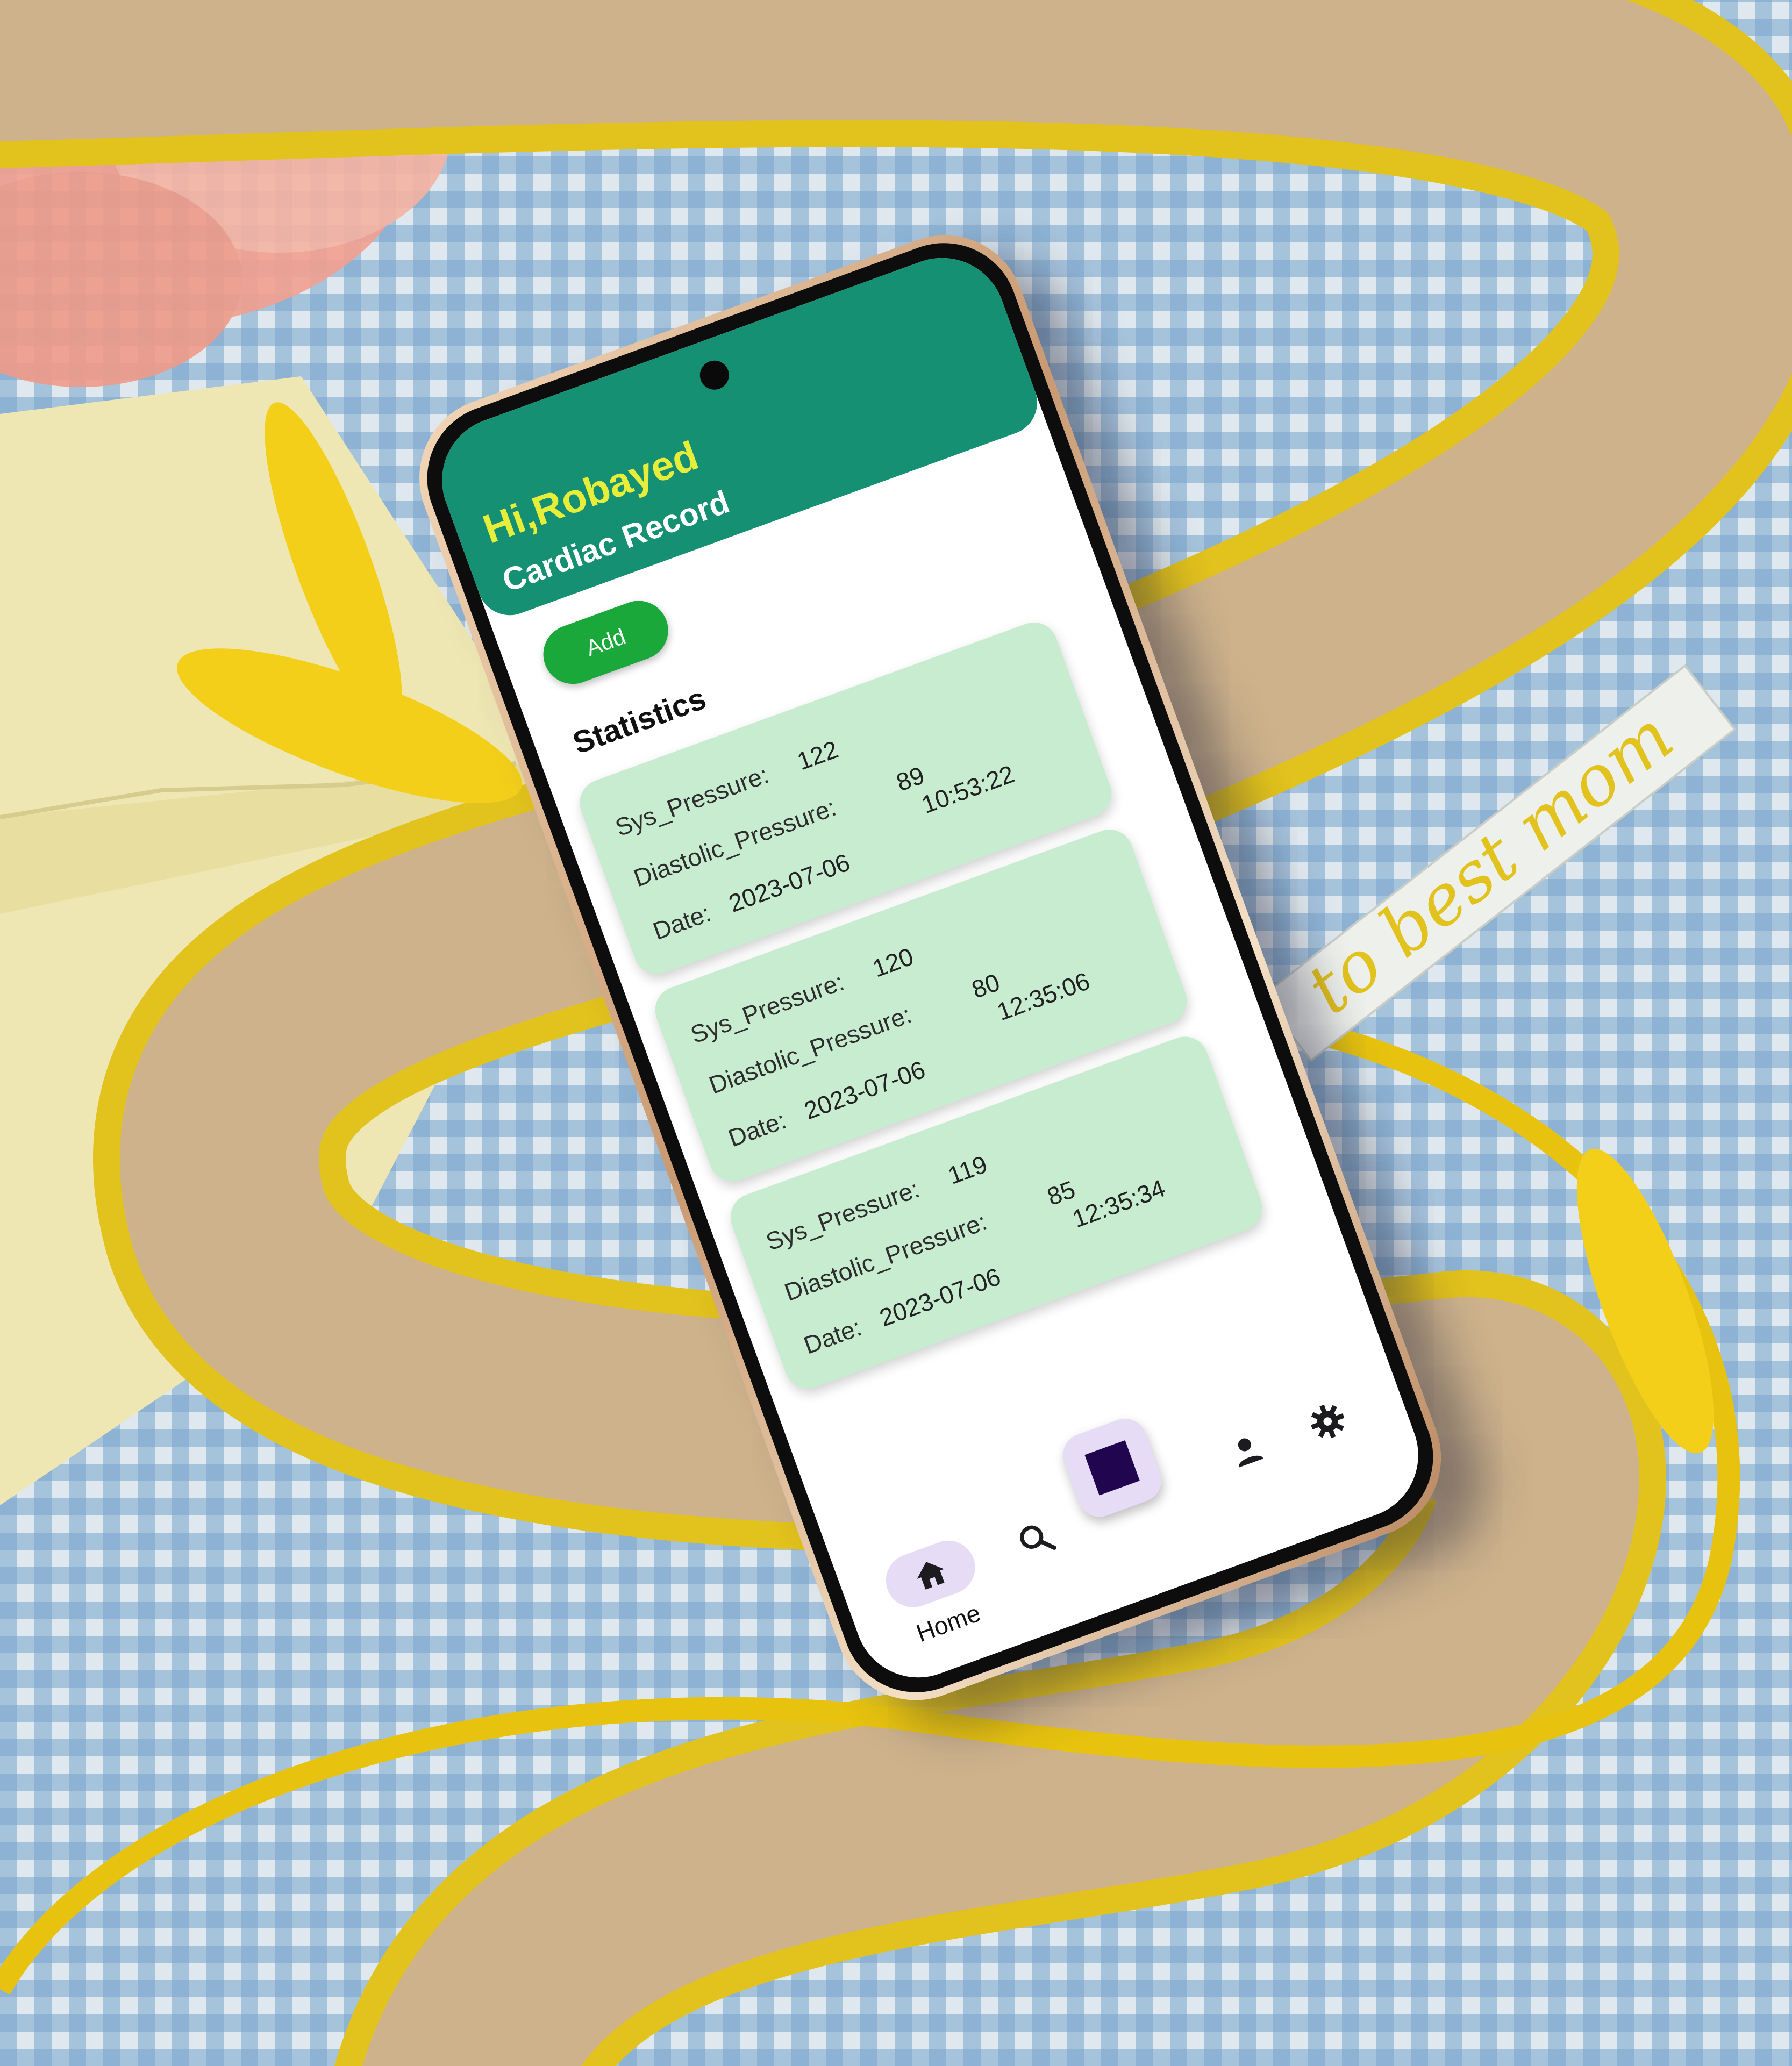 The image size is (1792, 2066). Describe the element at coordinates (968, 789) in the screenshot. I see `record-time: 10:53:22` at that location.